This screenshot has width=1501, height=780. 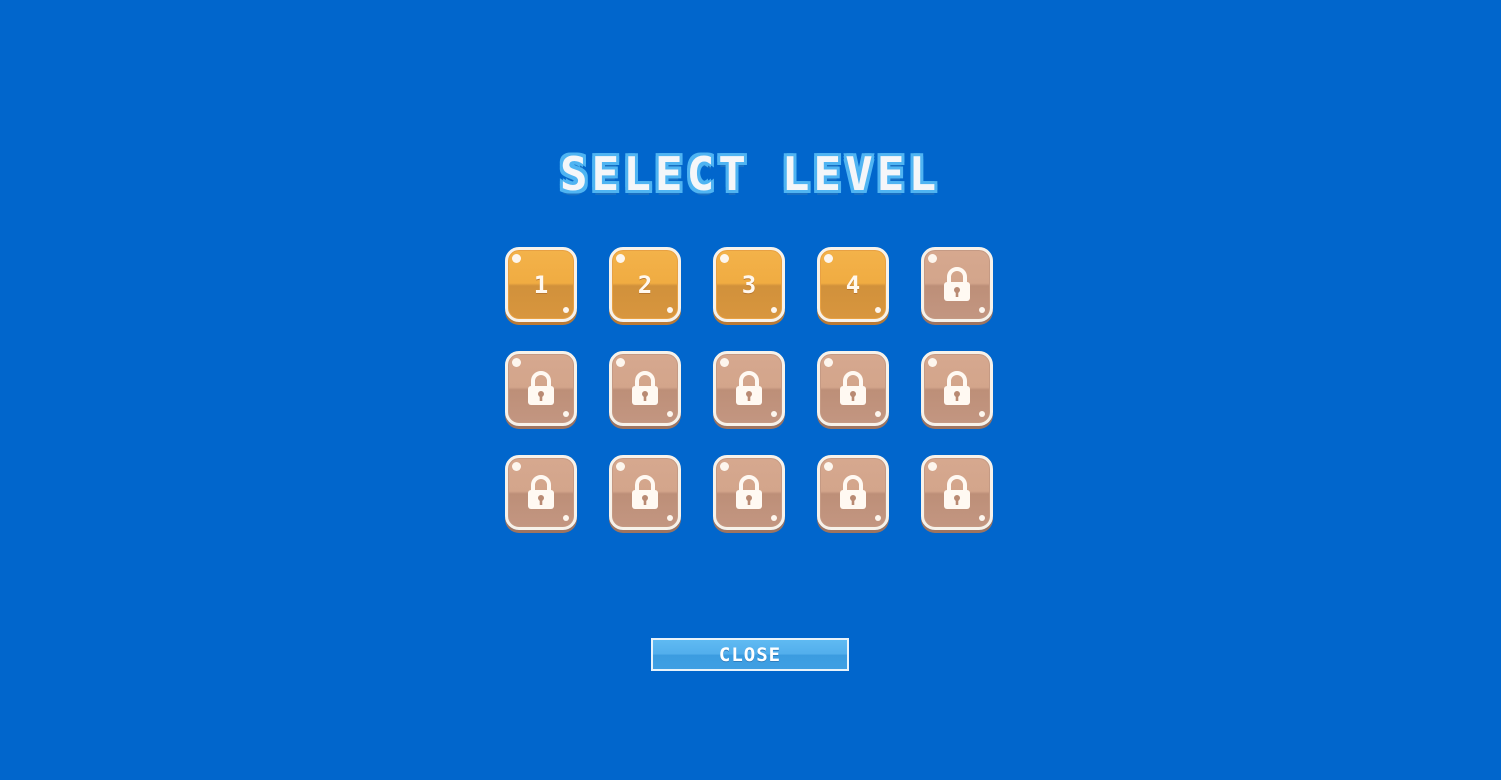 I want to click on level-button-3: 3, so click(x=749, y=284).